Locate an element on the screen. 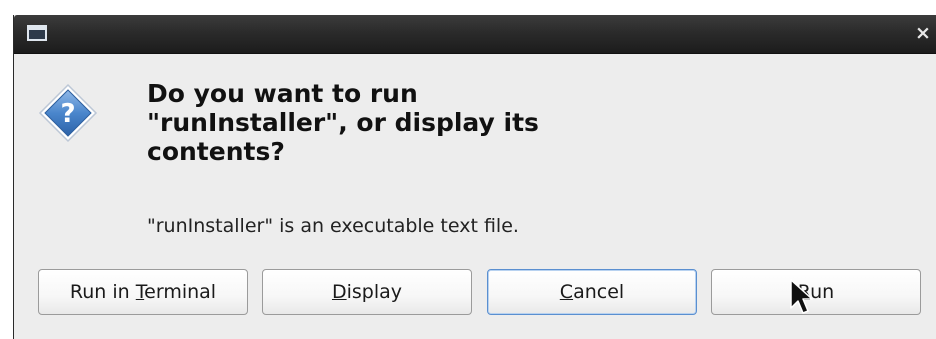  button-label-part: Run in is located at coordinates (102, 292).